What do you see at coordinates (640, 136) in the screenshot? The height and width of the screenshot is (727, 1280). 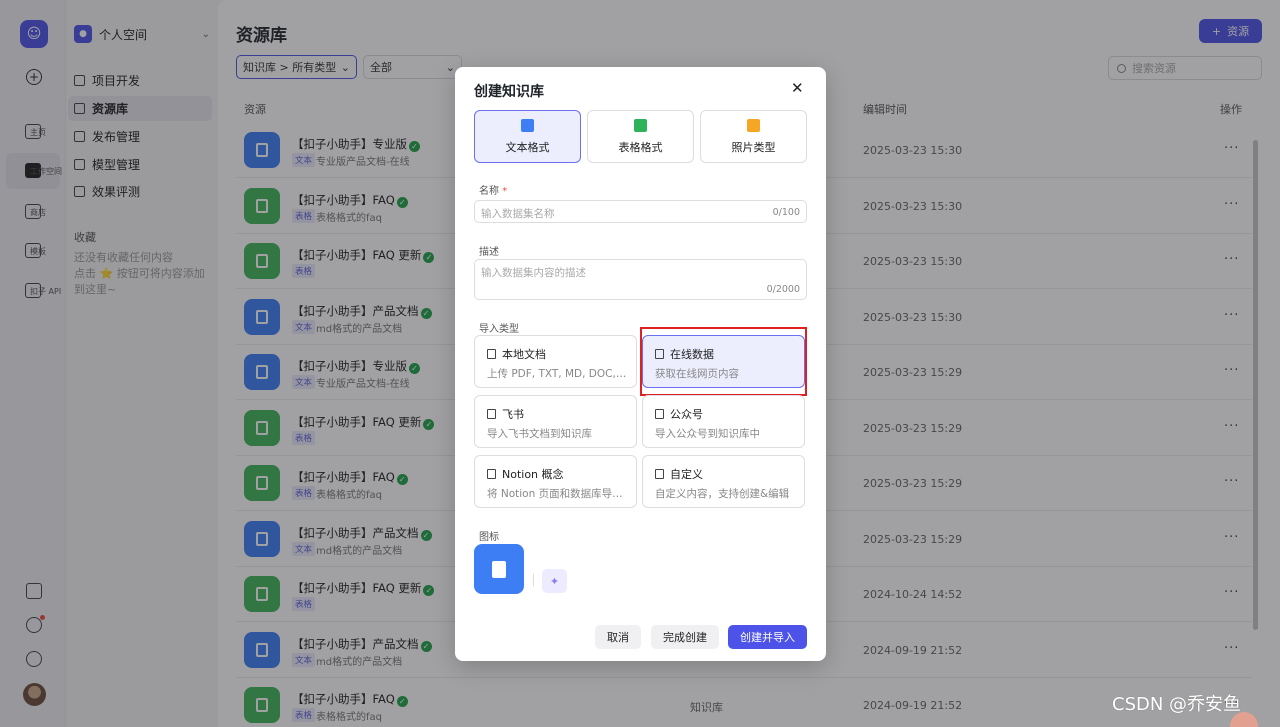 I see `format-table-card: 表格格式` at bounding box center [640, 136].